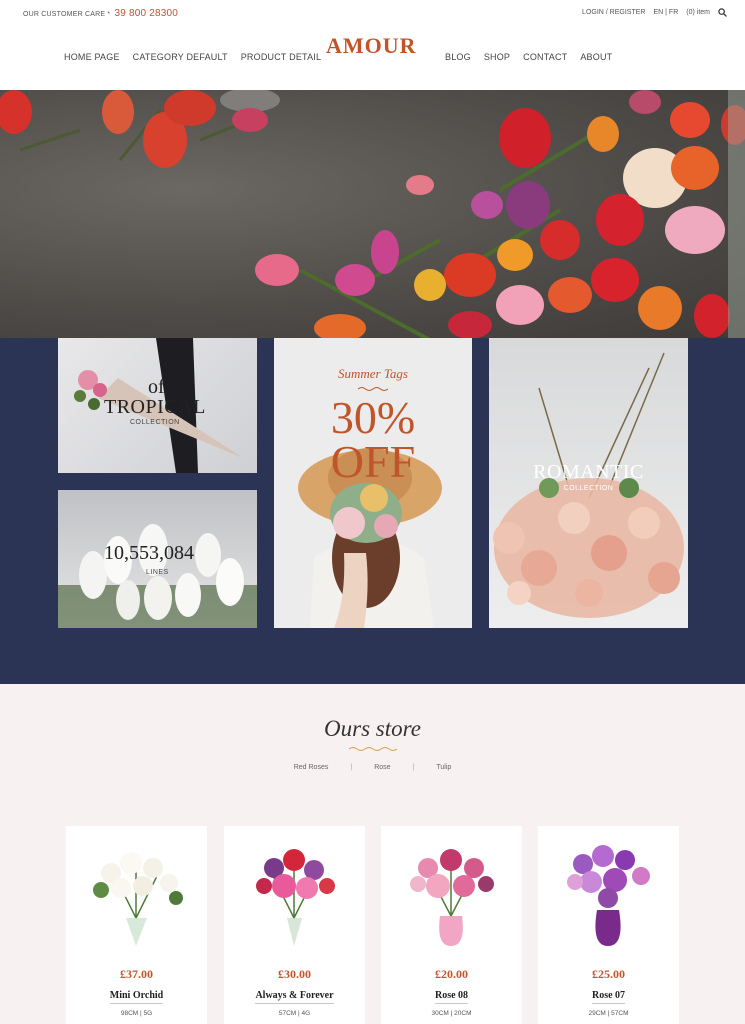 Image resolution: width=745 pixels, height=1024 pixels. Describe the element at coordinates (588, 488) in the screenshot. I see `romantic-subtitle: COLLECTION` at that location.